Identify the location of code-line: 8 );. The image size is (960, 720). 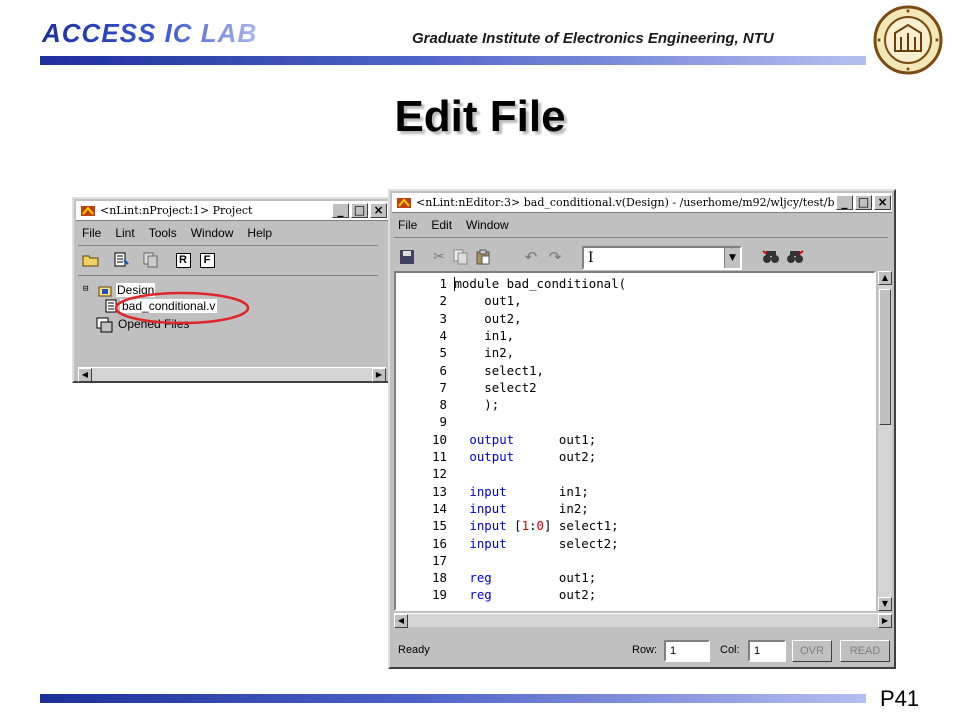
(635, 404).